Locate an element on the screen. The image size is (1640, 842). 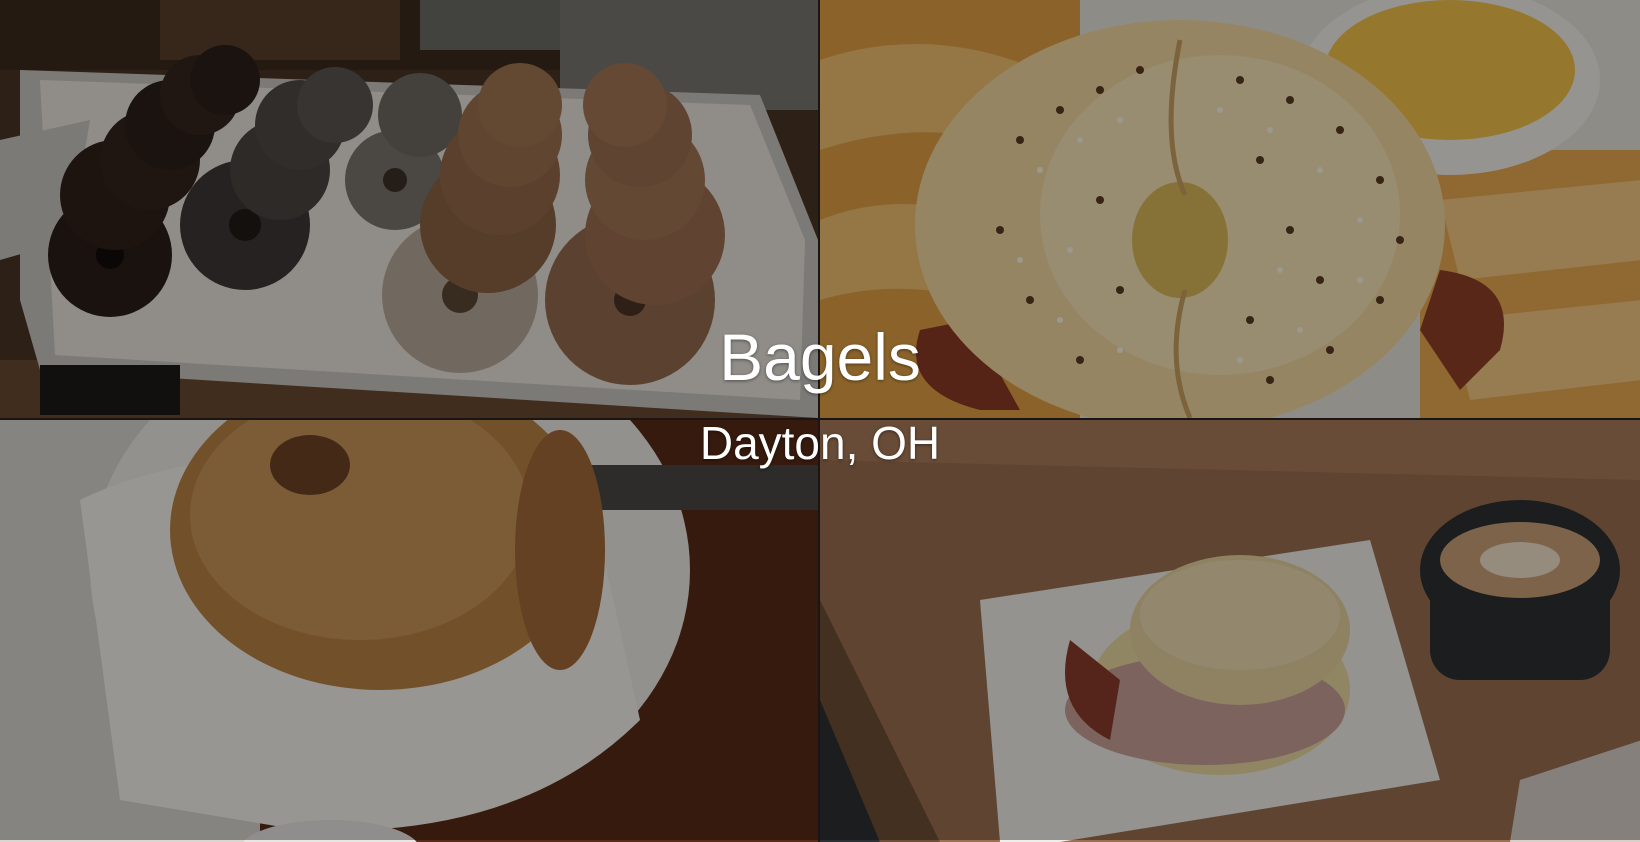
location-subtitle: Dayton, OH is located at coordinates (820, 443).